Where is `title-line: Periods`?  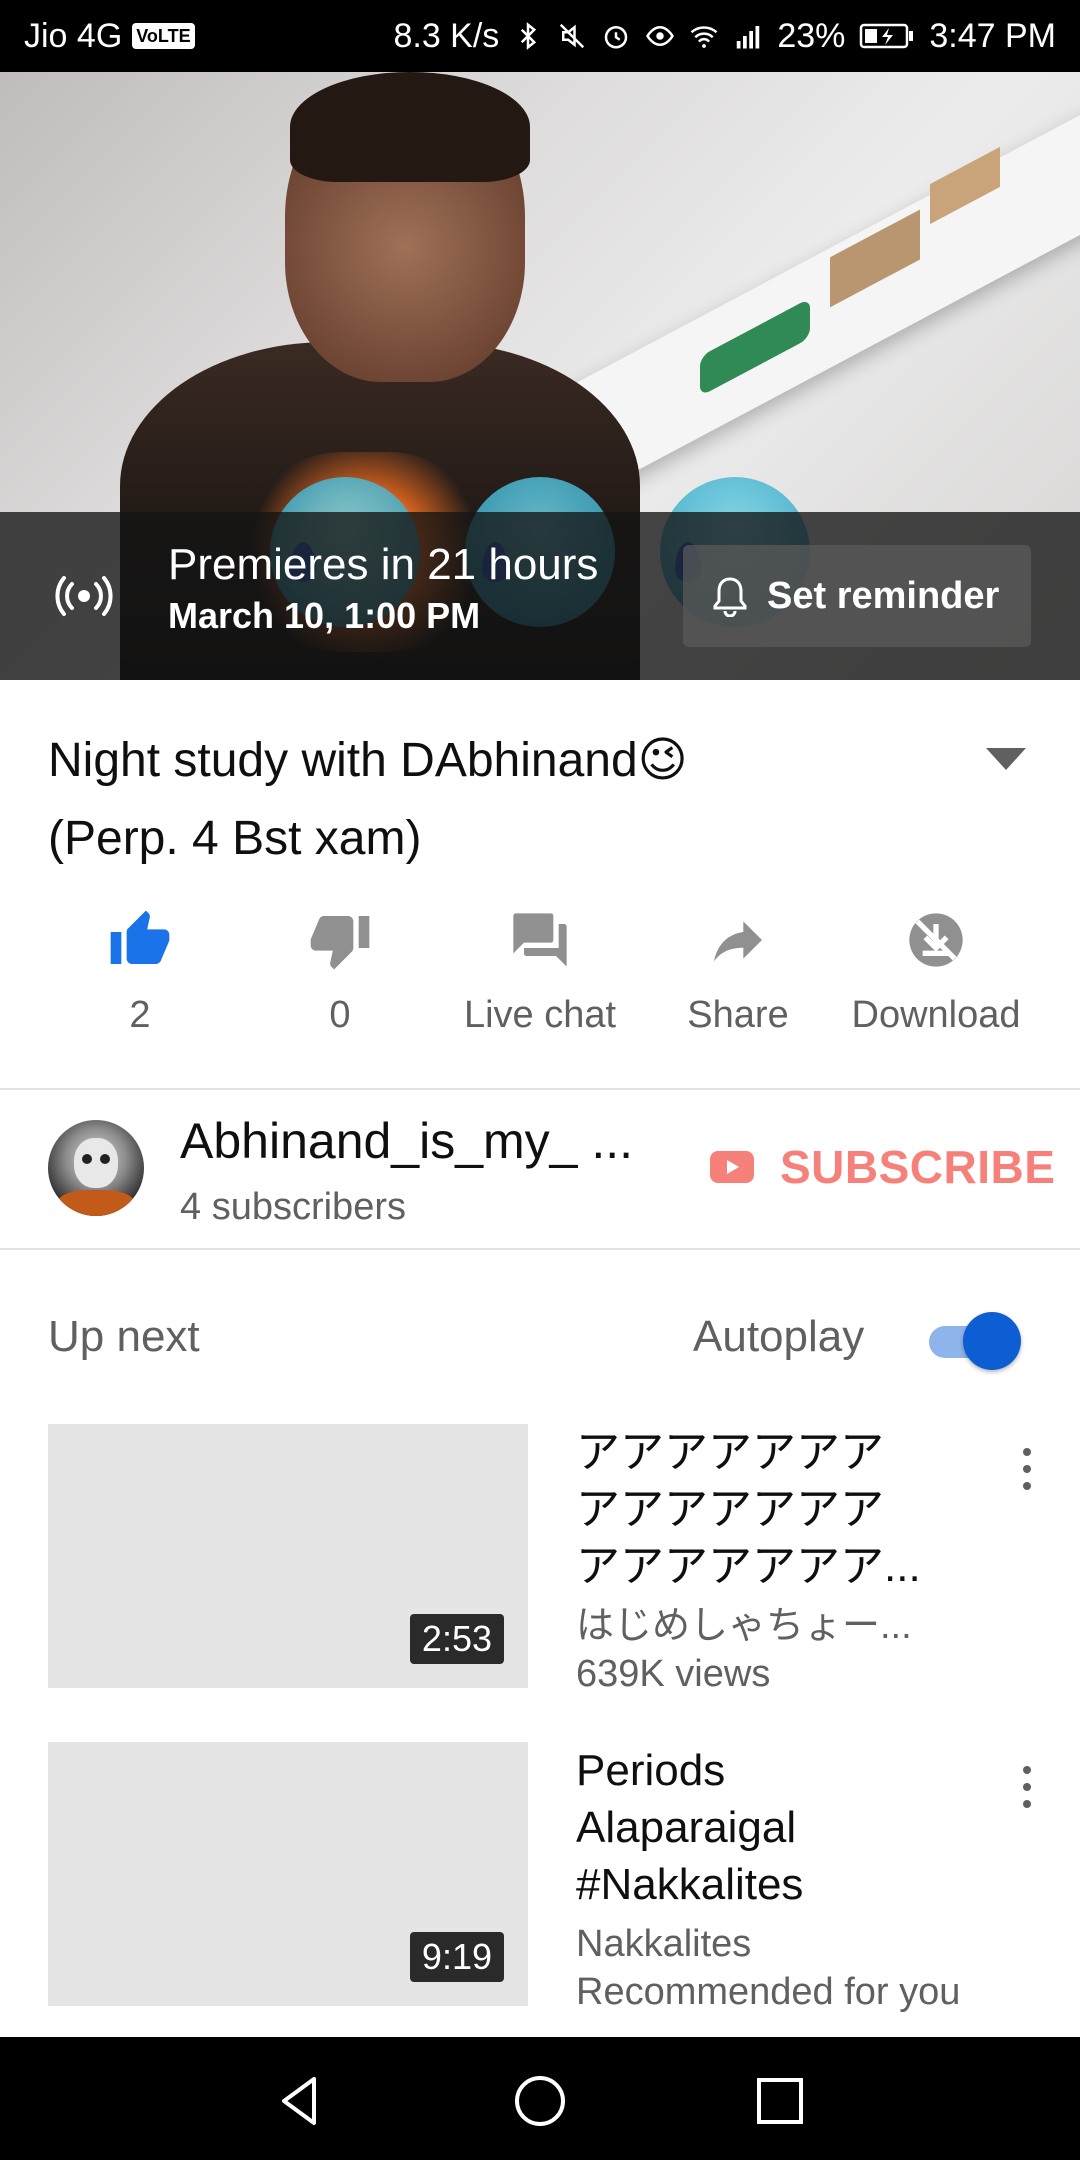 title-line: Periods is located at coordinates (651, 1770).